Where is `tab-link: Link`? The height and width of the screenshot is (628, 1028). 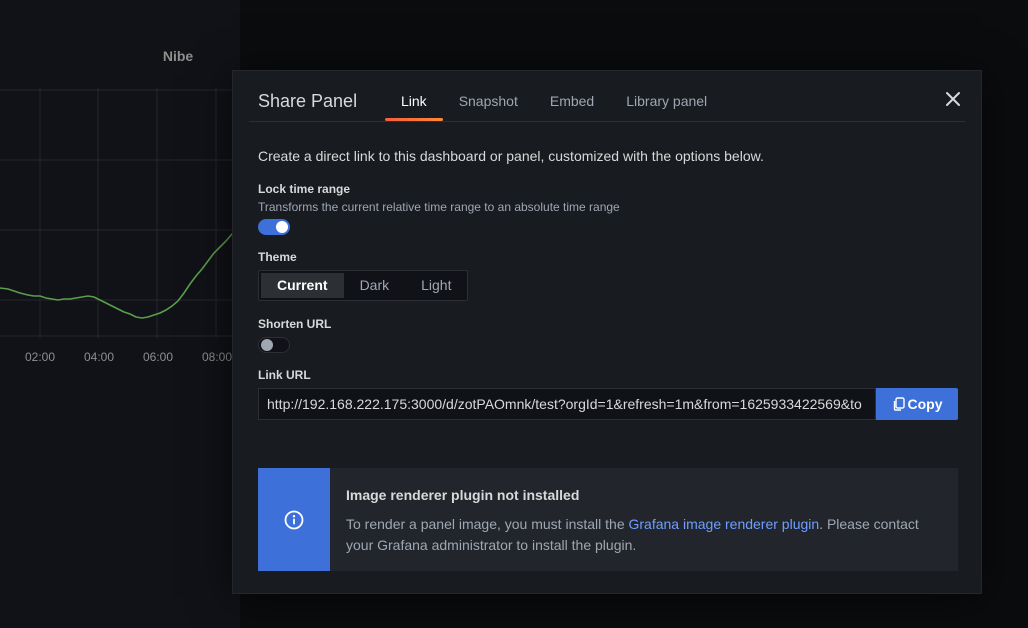 tab-link: Link is located at coordinates (414, 96).